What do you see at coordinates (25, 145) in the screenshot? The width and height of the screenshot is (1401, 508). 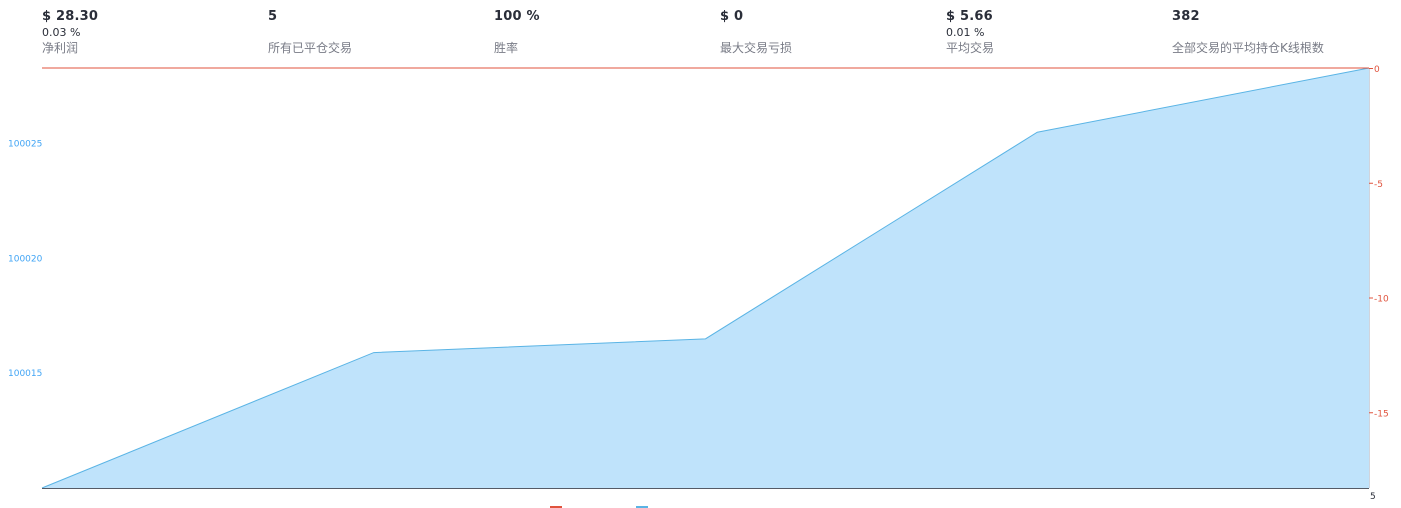 I see `left-axis-tick-label: 100025` at bounding box center [25, 145].